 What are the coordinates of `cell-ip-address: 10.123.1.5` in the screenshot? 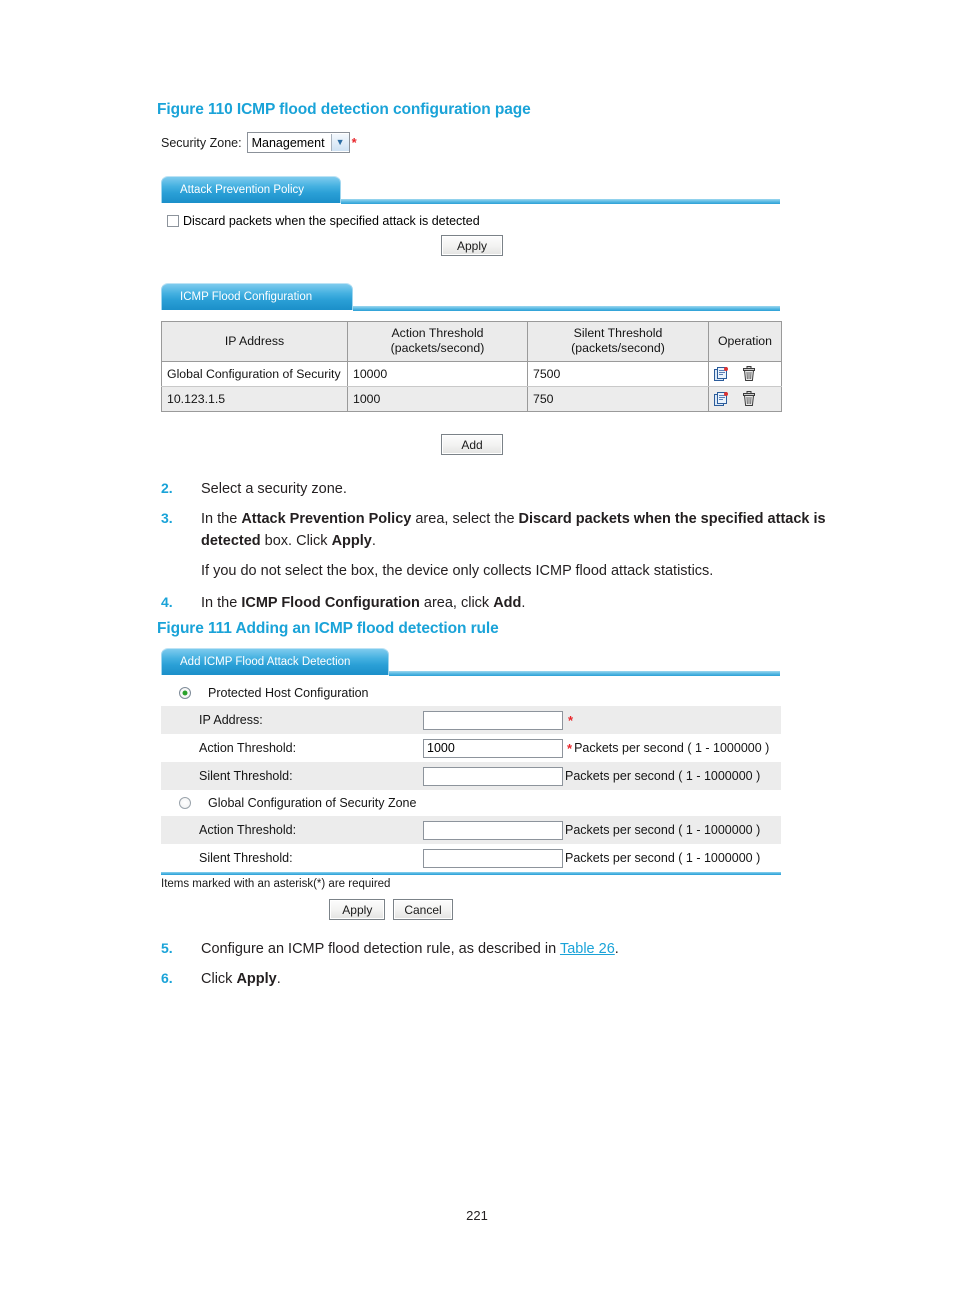 It's located at (254, 399).